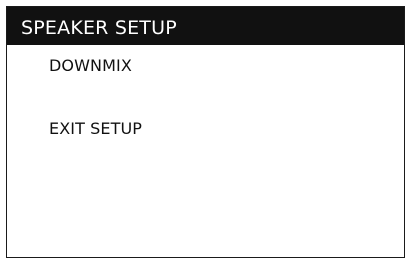 The image size is (414, 264). What do you see at coordinates (205, 26) in the screenshot?
I see `title-bar: SPEAKER SETUP` at bounding box center [205, 26].